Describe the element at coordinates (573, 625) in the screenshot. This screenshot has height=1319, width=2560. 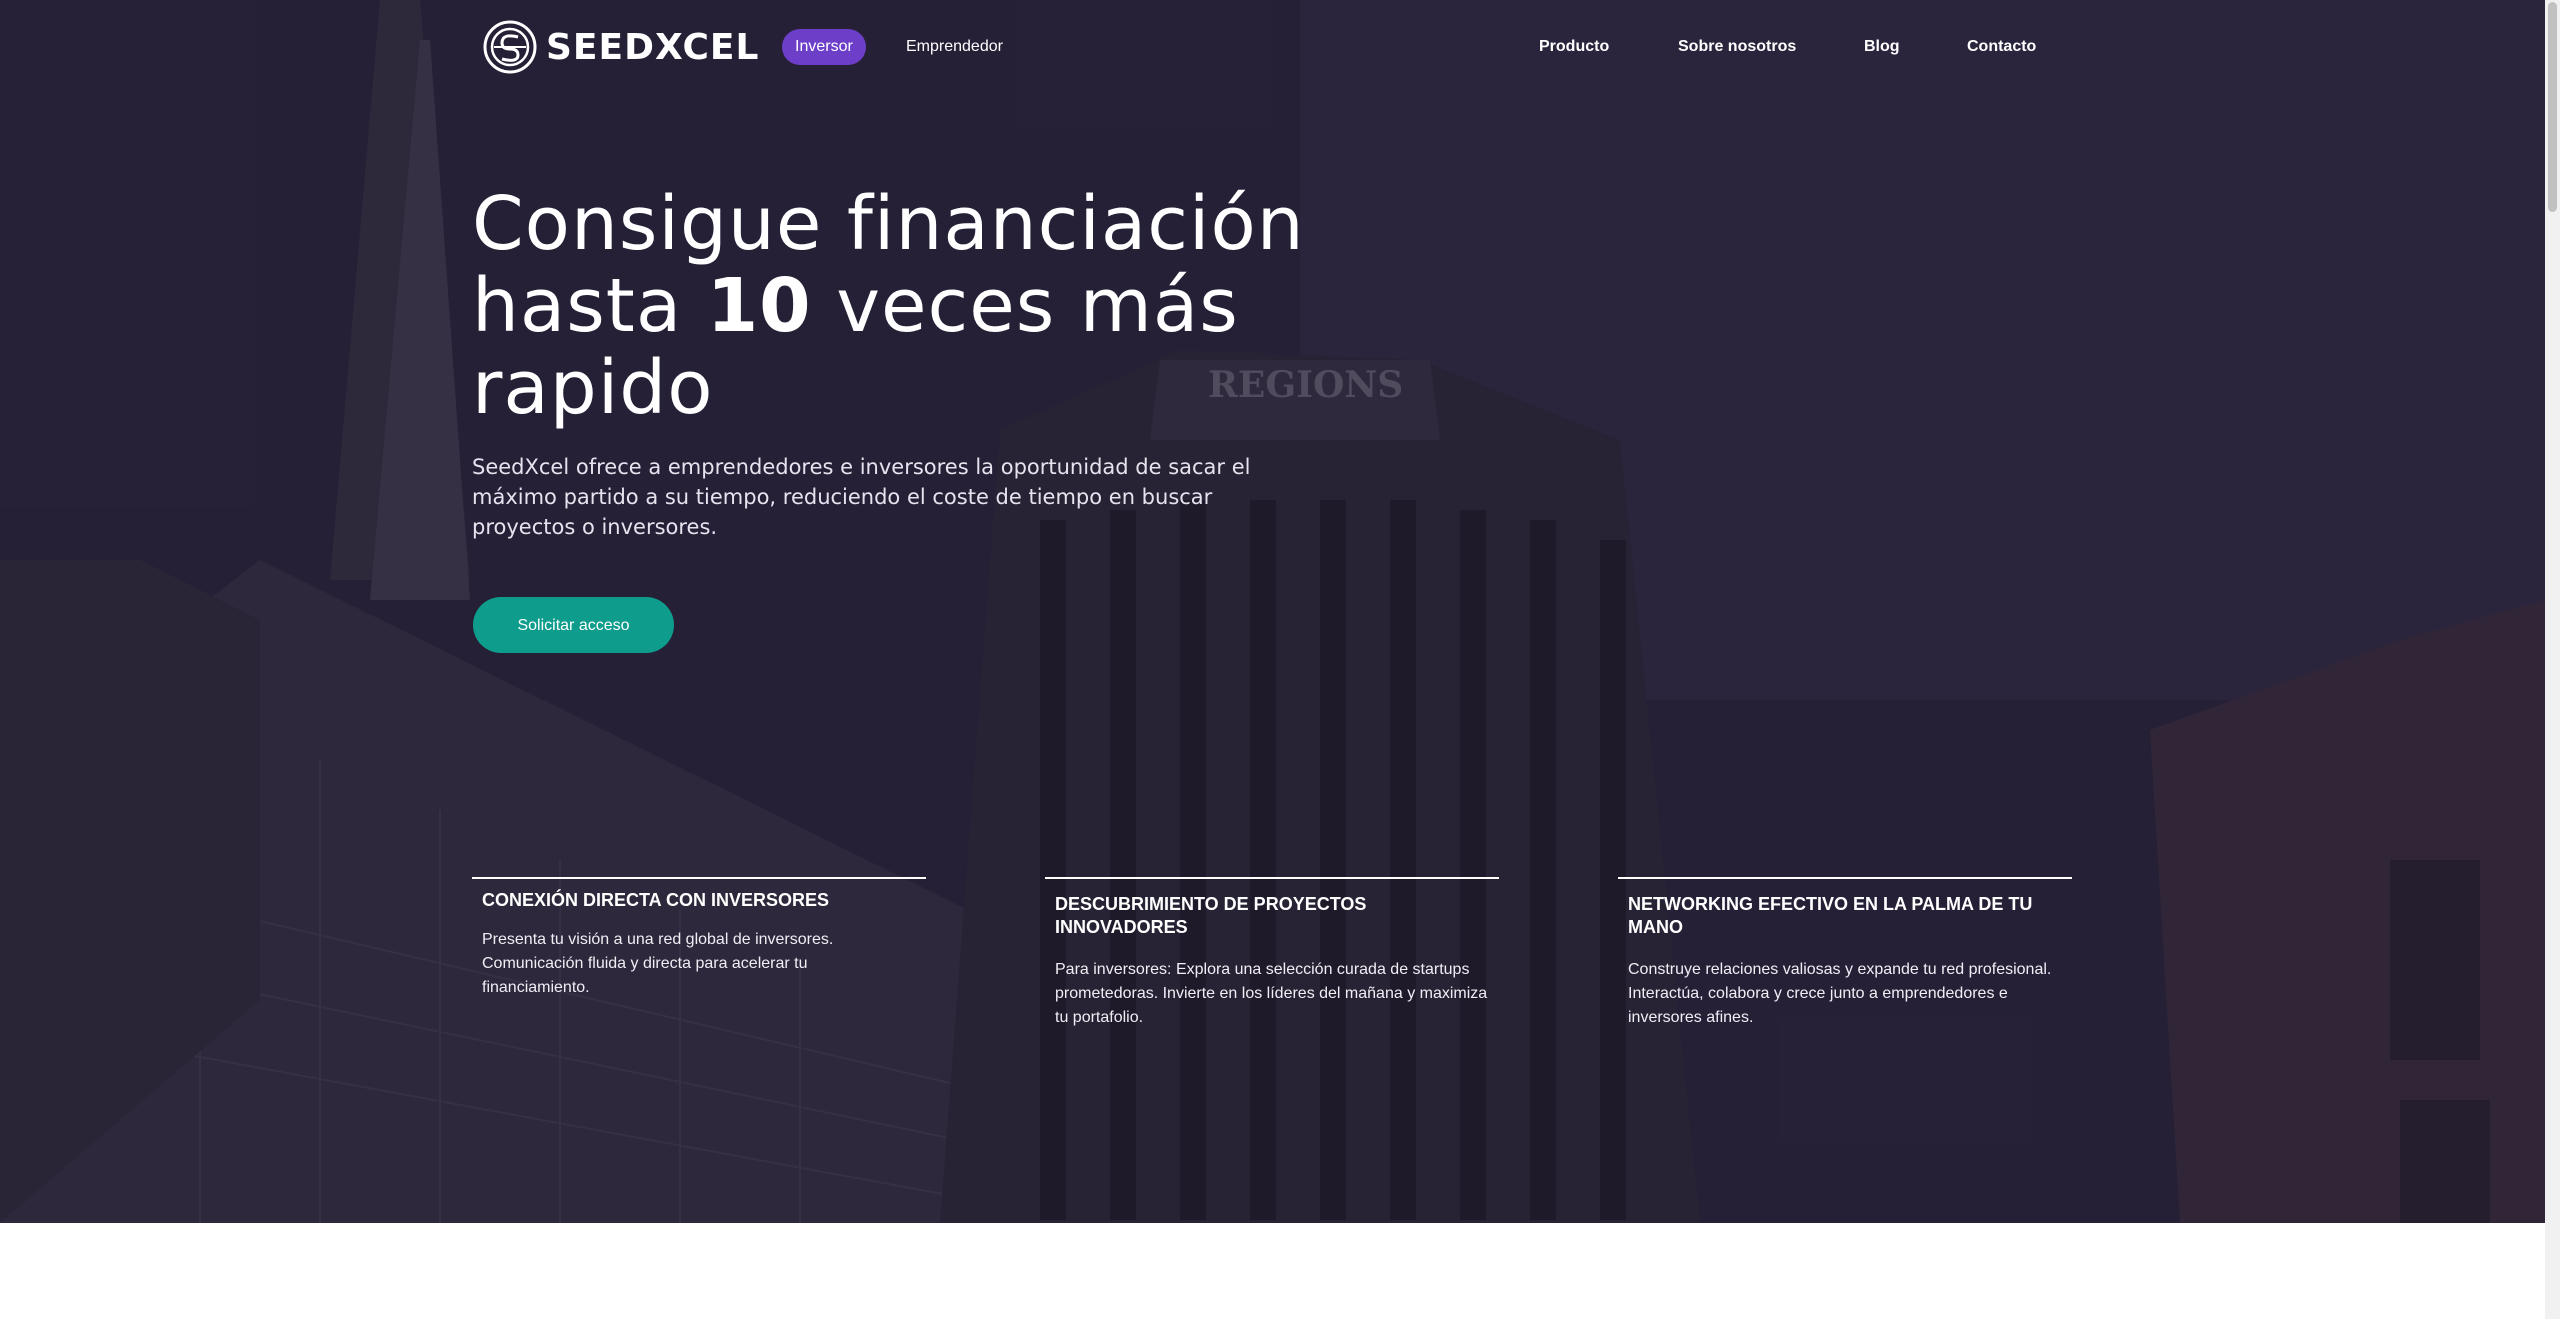
I see `request-access-button: Solicitar acceso` at that location.